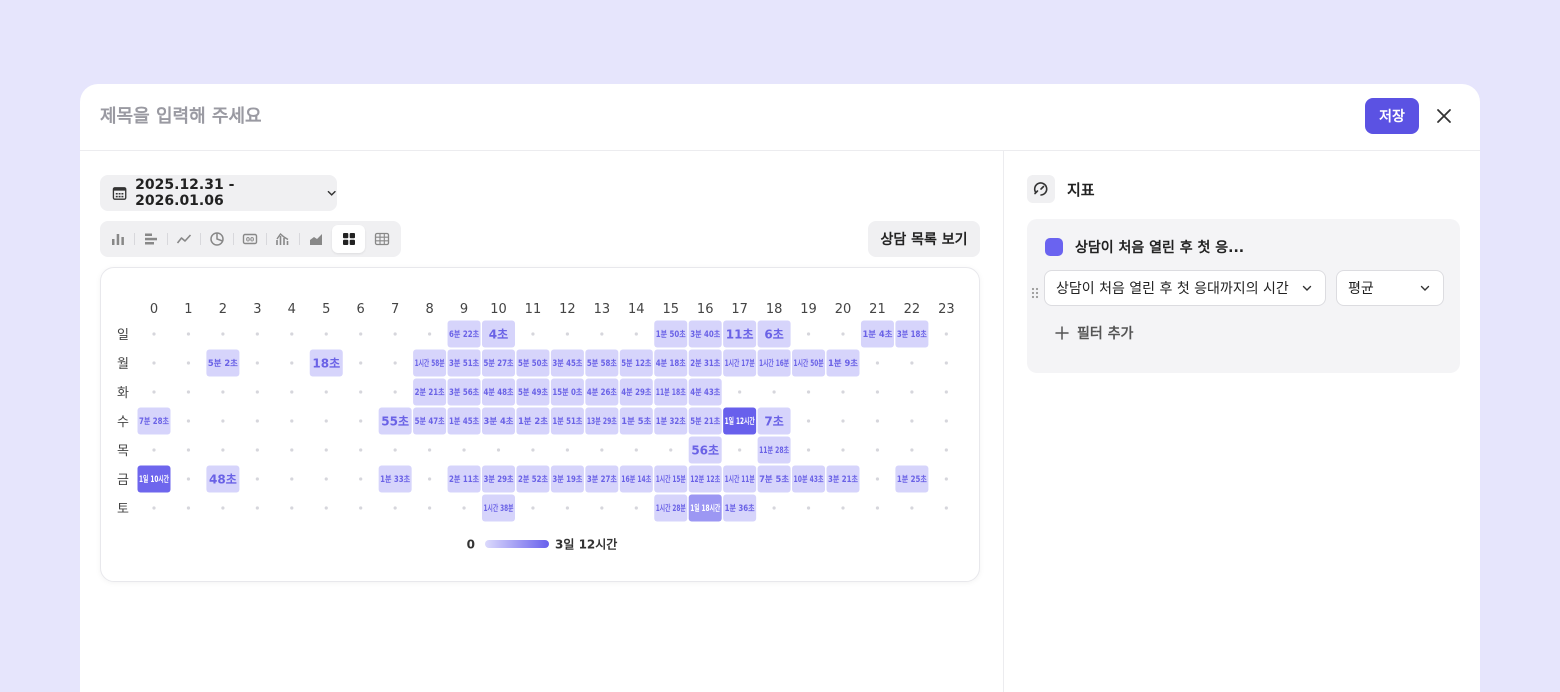 This screenshot has width=1560, height=692. Describe the element at coordinates (282, 239) in the screenshot. I see `chart-type-funnel` at that location.